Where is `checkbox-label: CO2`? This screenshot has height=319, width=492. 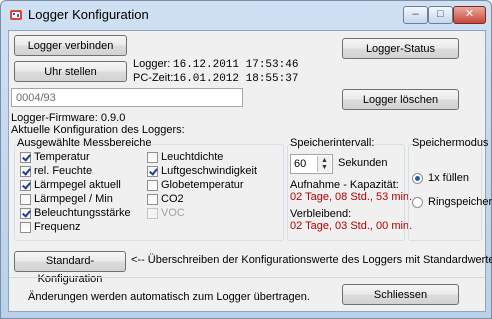 checkbox-label: CO2 is located at coordinates (172, 199).